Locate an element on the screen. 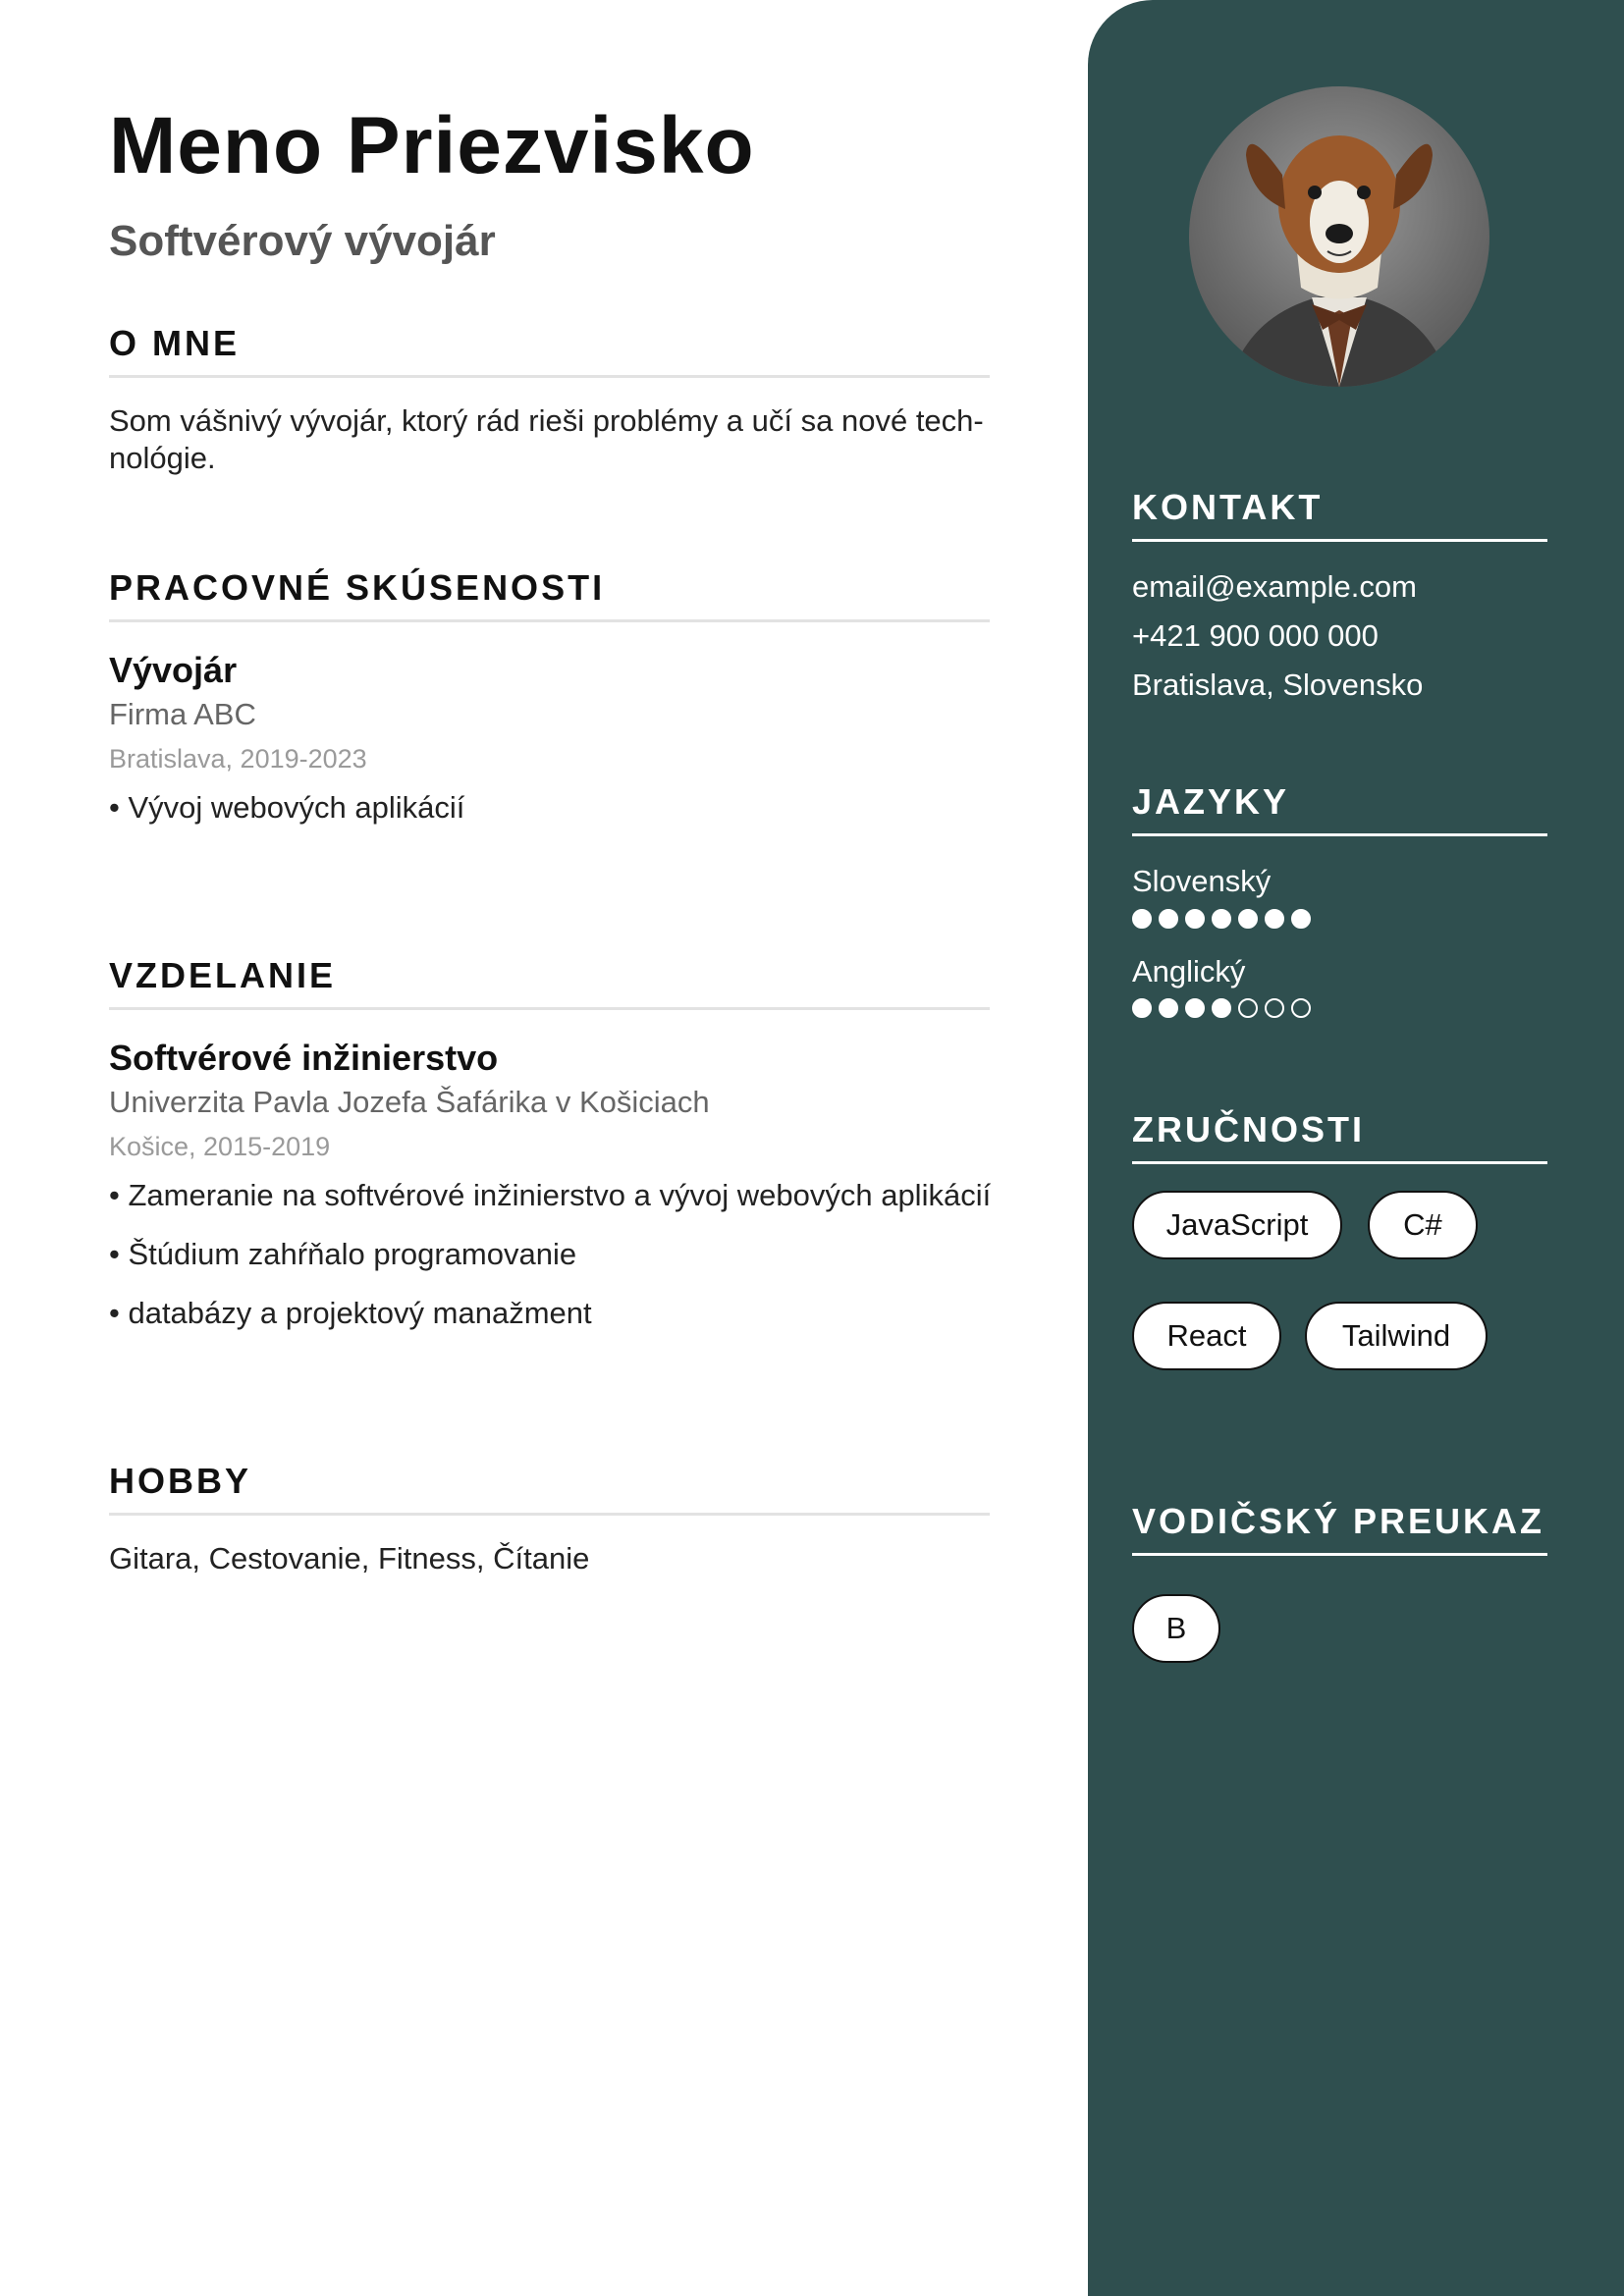 The width and height of the screenshot is (1624, 2296). license-chip: B is located at coordinates (1176, 1628).